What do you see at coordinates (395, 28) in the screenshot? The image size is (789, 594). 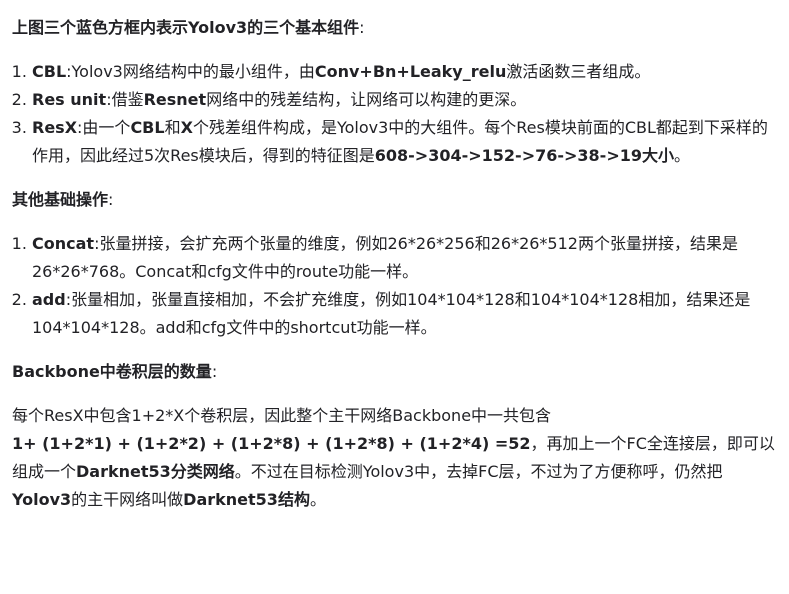 I see `section-heading-components: 上图三个蓝色方框内表示Yolov3的三个基本组件:` at bounding box center [395, 28].